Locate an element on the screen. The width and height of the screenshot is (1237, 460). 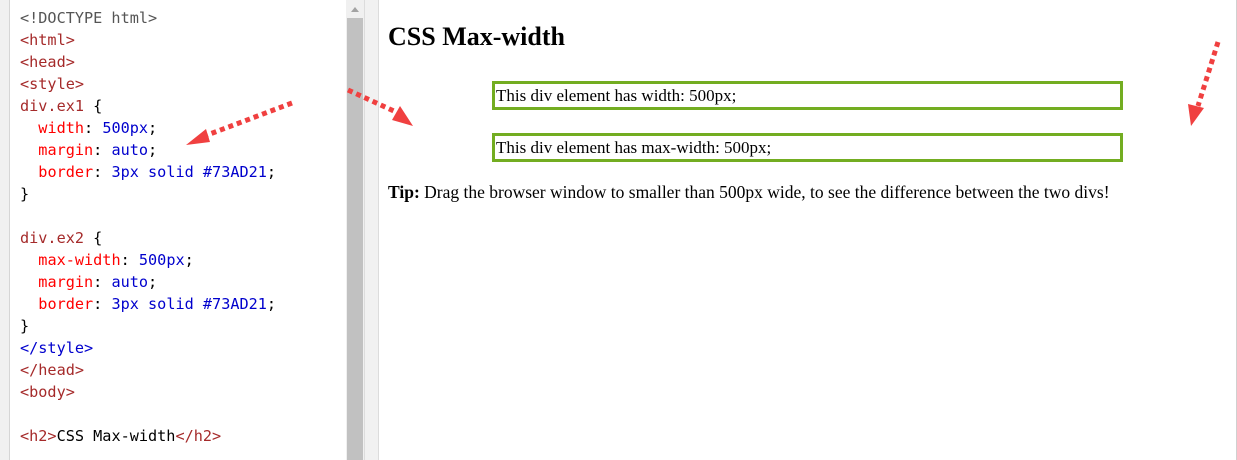
caret-up-icon is located at coordinates (355, 9).